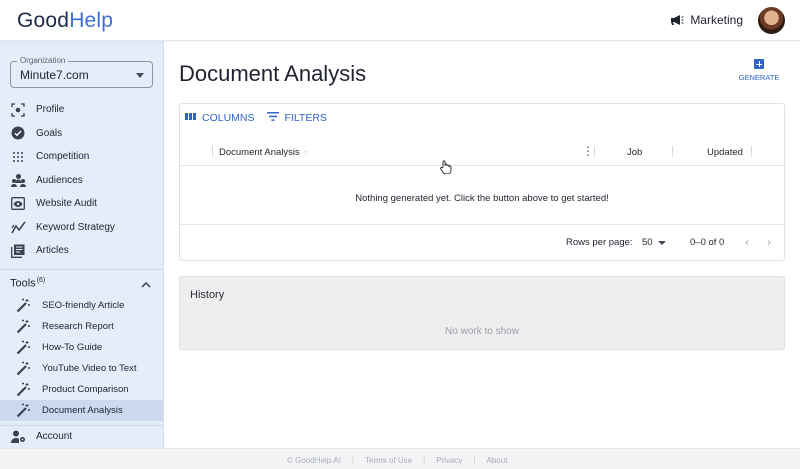 The width and height of the screenshot is (800, 469). I want to click on tools-section-header: Tools(6), so click(81, 284).